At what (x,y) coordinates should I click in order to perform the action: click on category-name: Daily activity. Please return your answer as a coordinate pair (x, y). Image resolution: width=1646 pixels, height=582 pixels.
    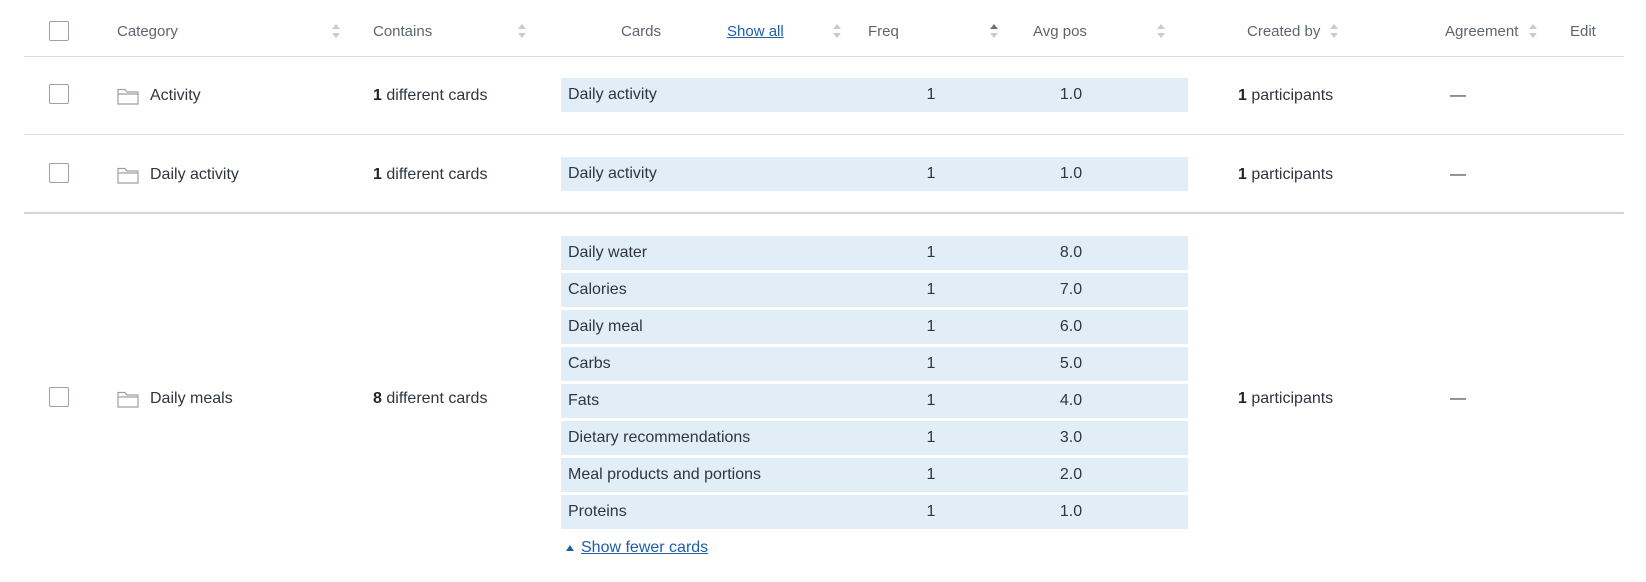
    Looking at the image, I should click on (194, 175).